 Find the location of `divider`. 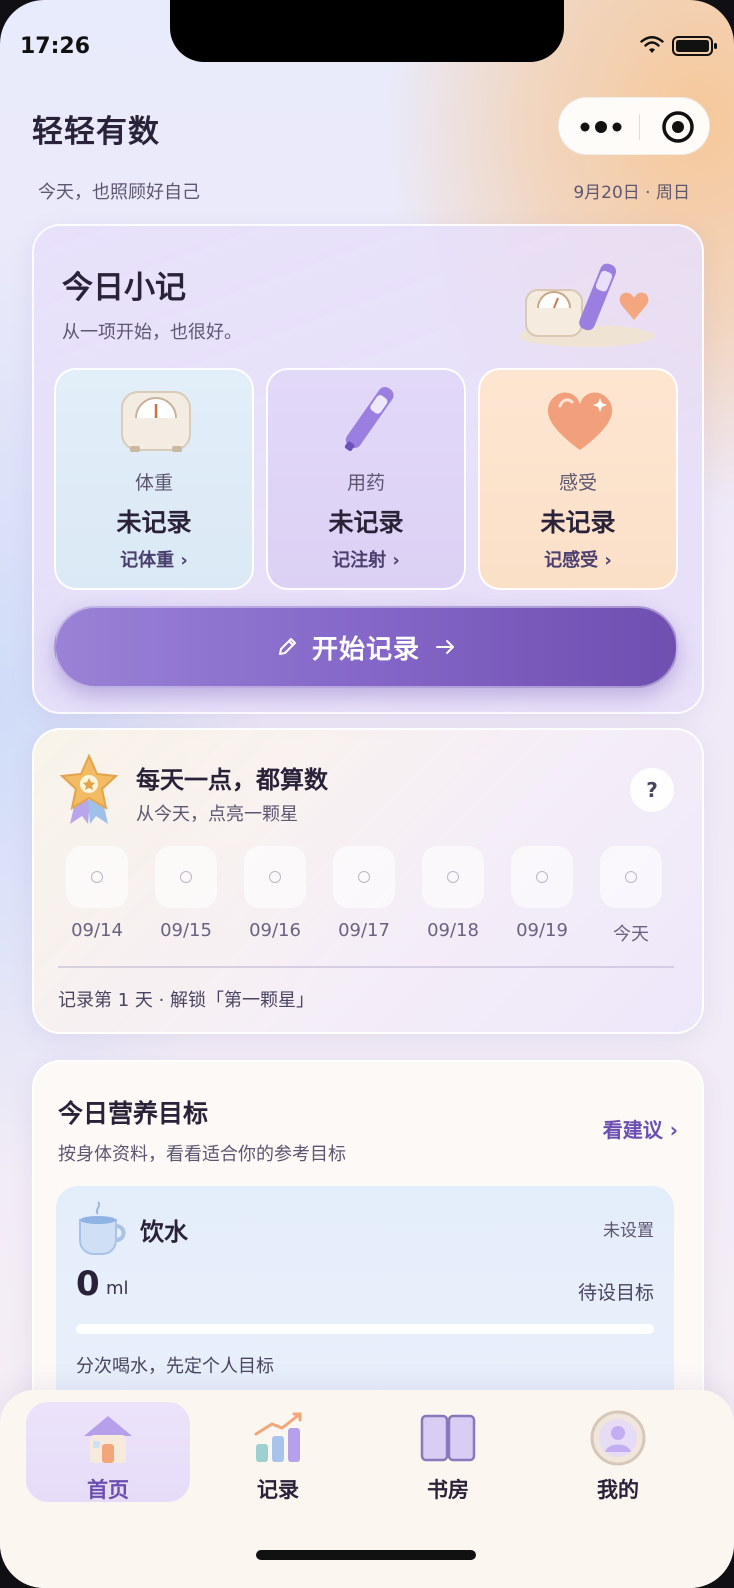

divider is located at coordinates (366, 967).